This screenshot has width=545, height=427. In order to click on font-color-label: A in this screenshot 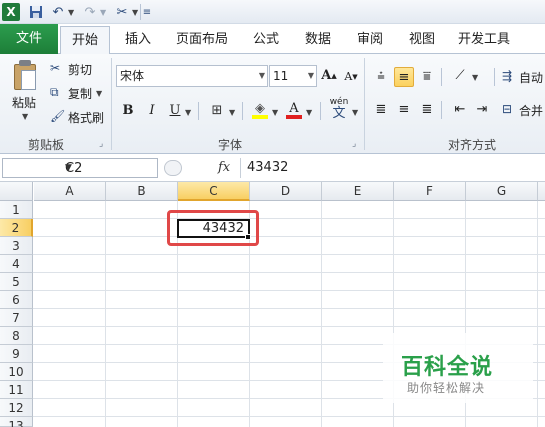, I will do `click(294, 108)`.